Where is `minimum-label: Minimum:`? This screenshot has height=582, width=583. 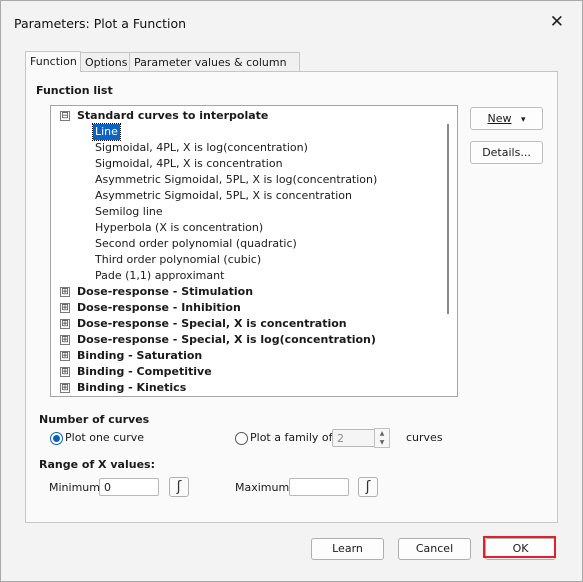
minimum-label: Minimum: is located at coordinates (76, 487).